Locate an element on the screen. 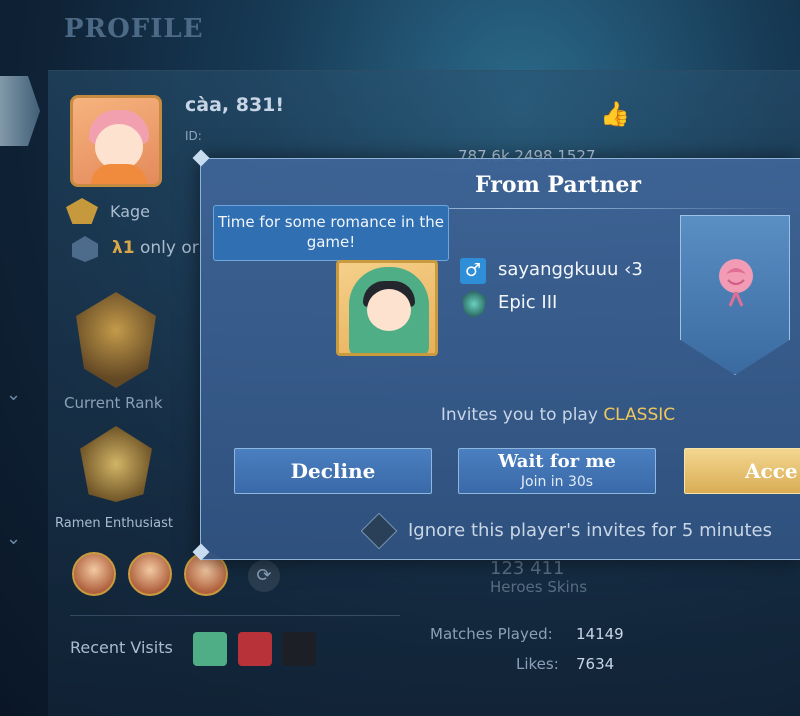 Image resolution: width=800 pixels, height=716 pixels. wait-countdown: Join in 30s is located at coordinates (557, 482).